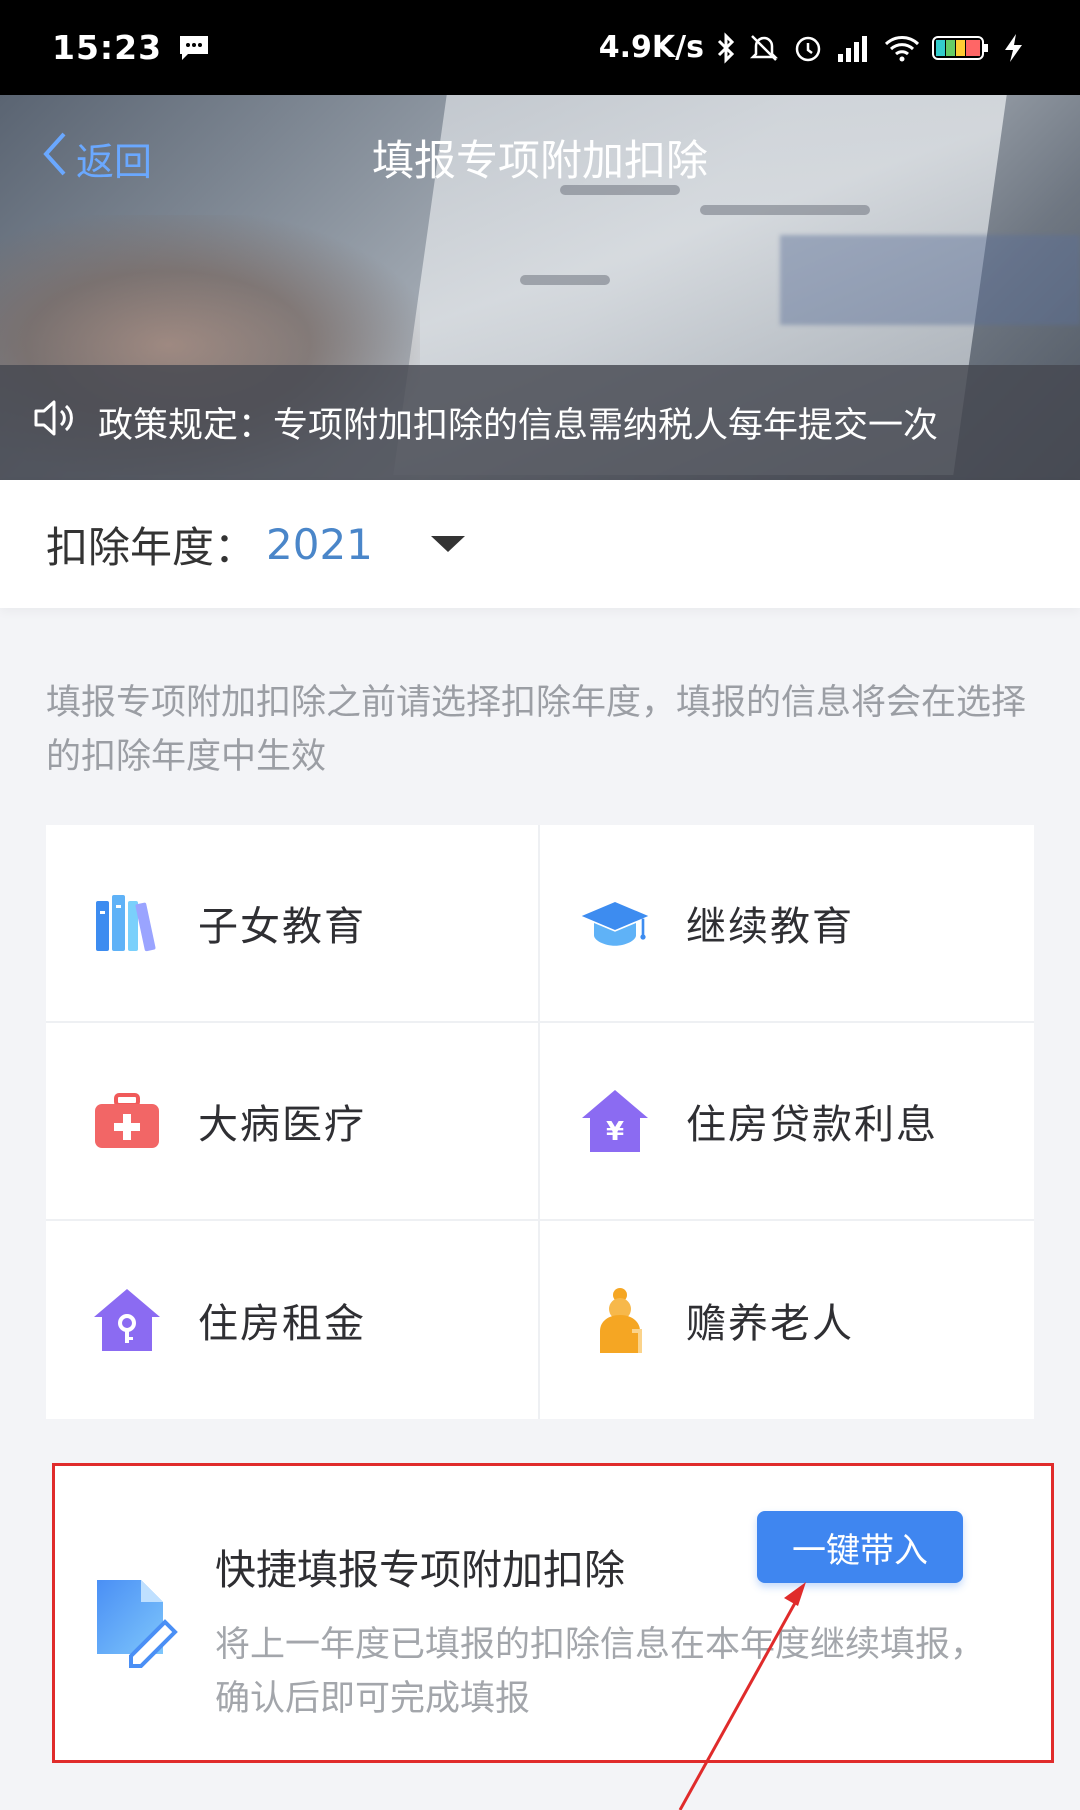 The image size is (1080, 1810). I want to click on nav-bar: 返回 填报专项附加扣除, so click(540, 155).